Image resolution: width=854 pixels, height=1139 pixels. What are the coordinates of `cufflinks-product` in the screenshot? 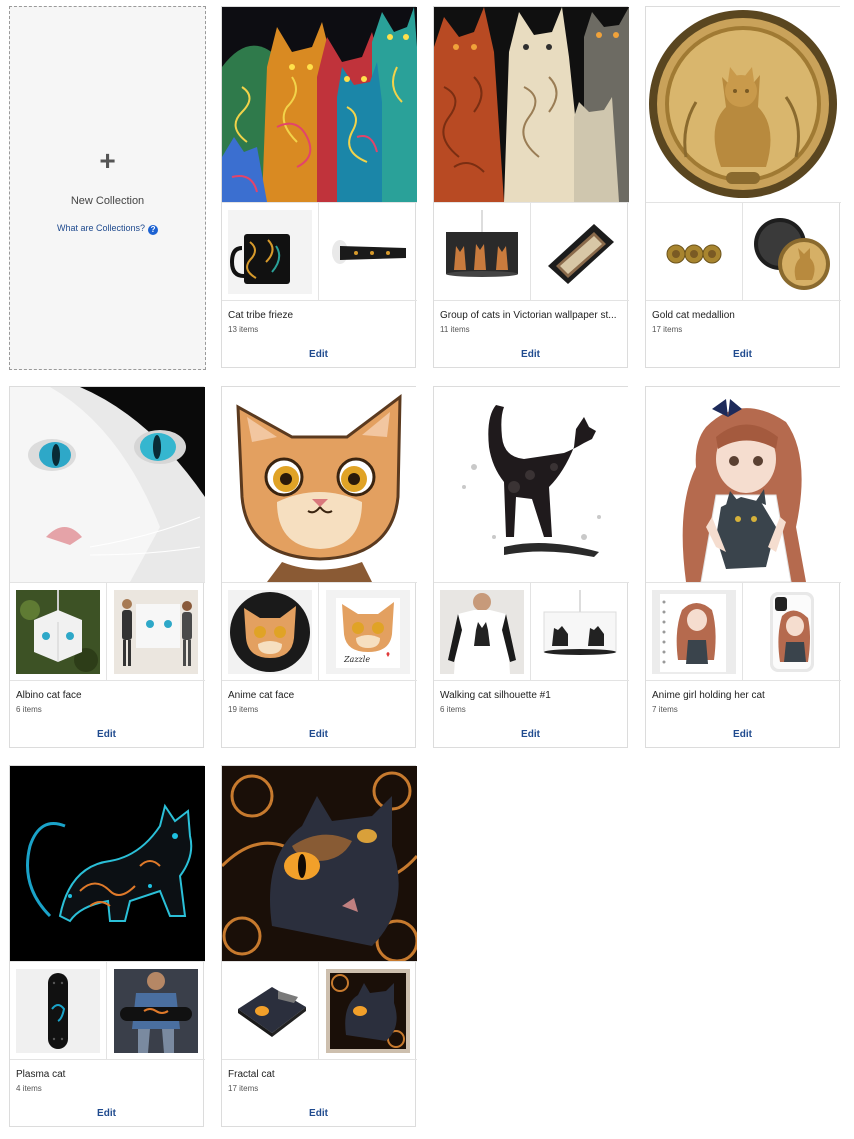 It's located at (694, 251).